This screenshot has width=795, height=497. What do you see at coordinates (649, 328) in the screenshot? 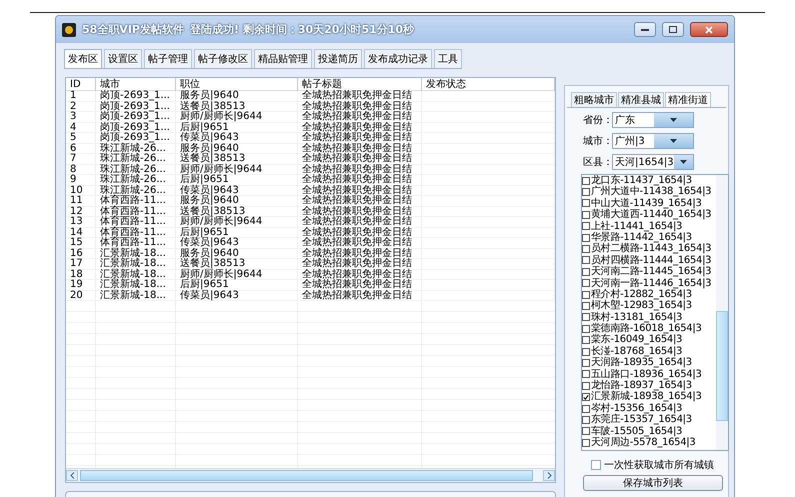
I see `street-checkbox: 棠德南路-16018_1654|3` at bounding box center [649, 328].